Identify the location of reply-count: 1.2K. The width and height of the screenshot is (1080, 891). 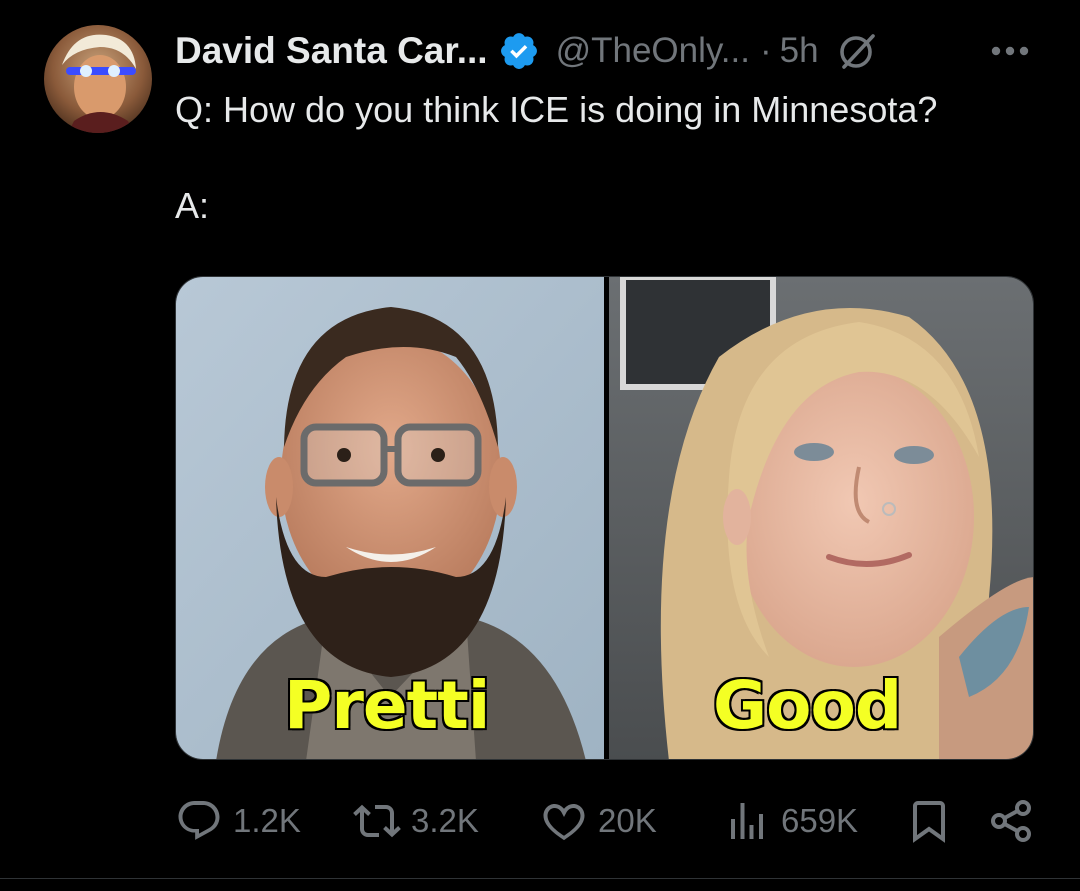
(267, 820).